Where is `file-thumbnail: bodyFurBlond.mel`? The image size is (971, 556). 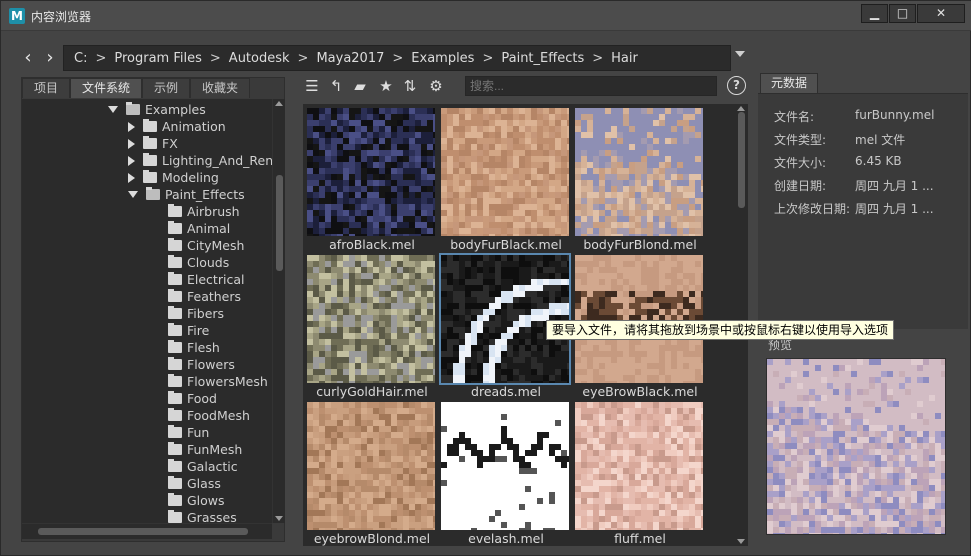
file-thumbnail: bodyFurBlond.mel is located at coordinates (637, 178).